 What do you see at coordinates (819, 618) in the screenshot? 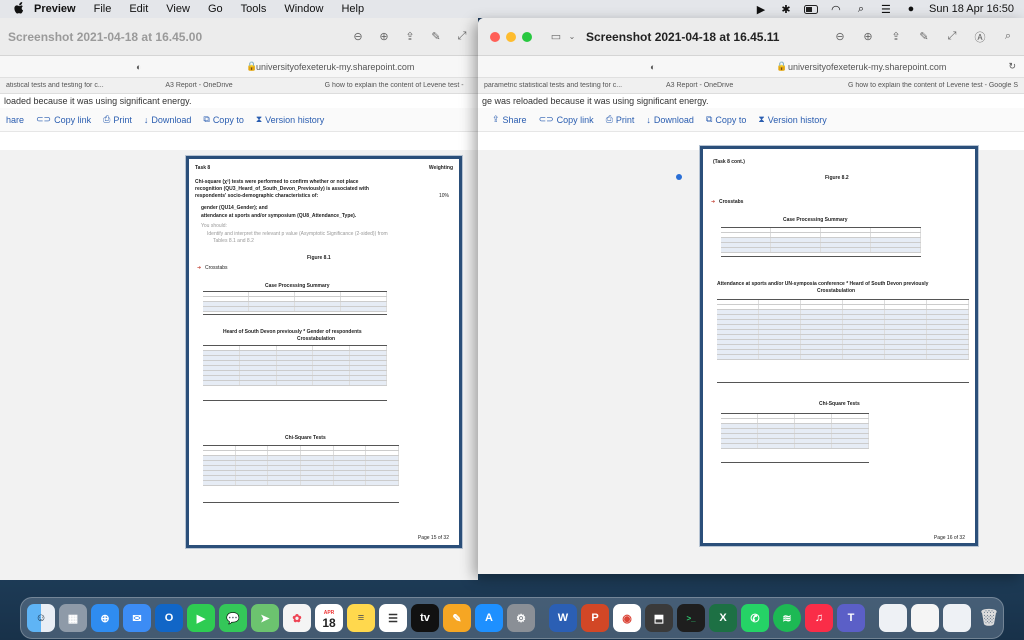
I see `music-icon: ♫` at bounding box center [819, 618].